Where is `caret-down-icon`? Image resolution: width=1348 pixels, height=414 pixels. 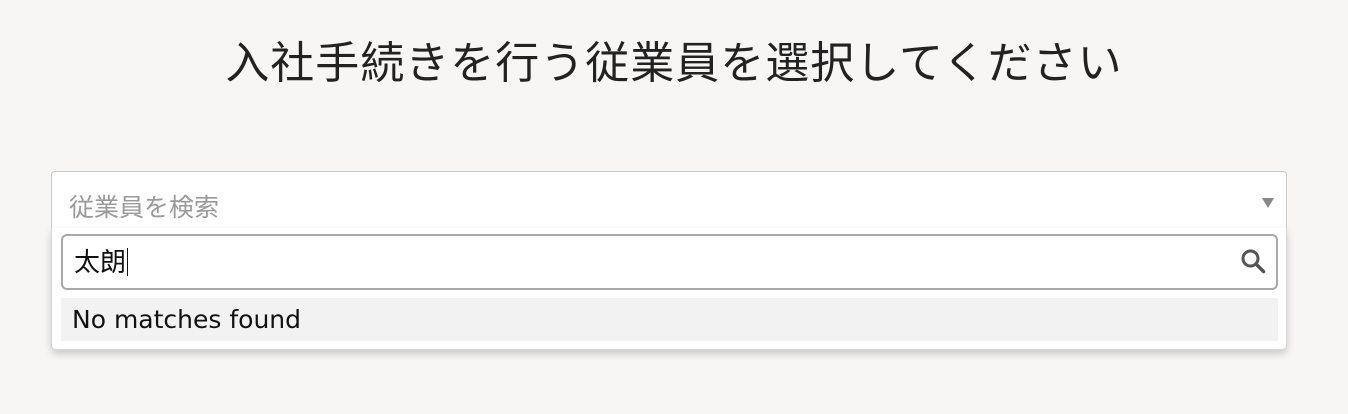 caret-down-icon is located at coordinates (1268, 203).